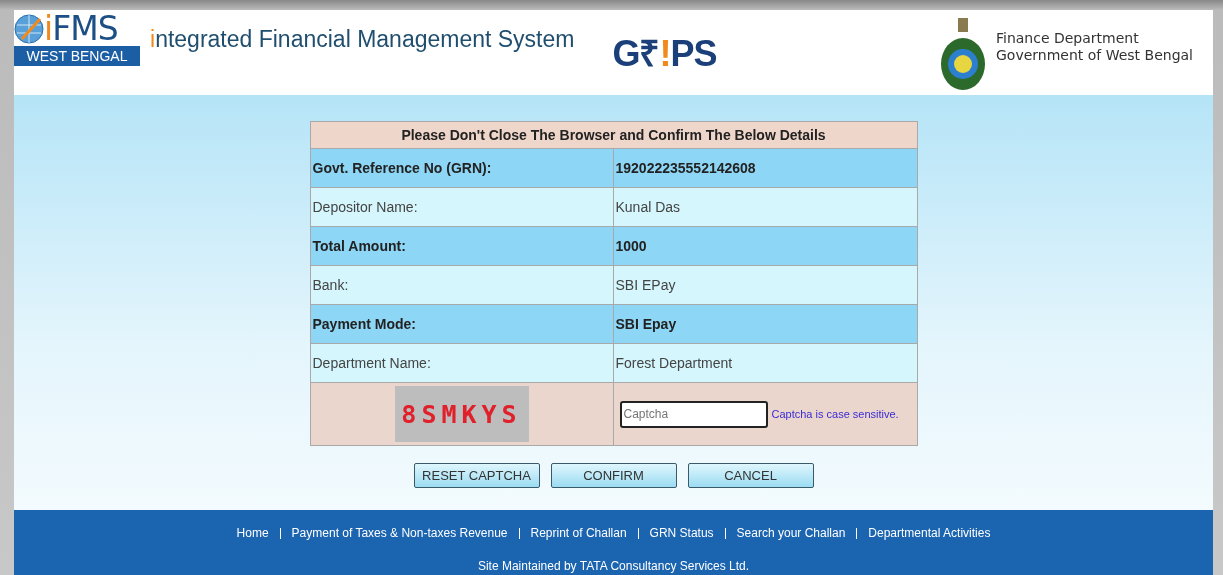 The image size is (1223, 575). What do you see at coordinates (461, 324) in the screenshot?
I see `label-cell: Payment Mode:` at bounding box center [461, 324].